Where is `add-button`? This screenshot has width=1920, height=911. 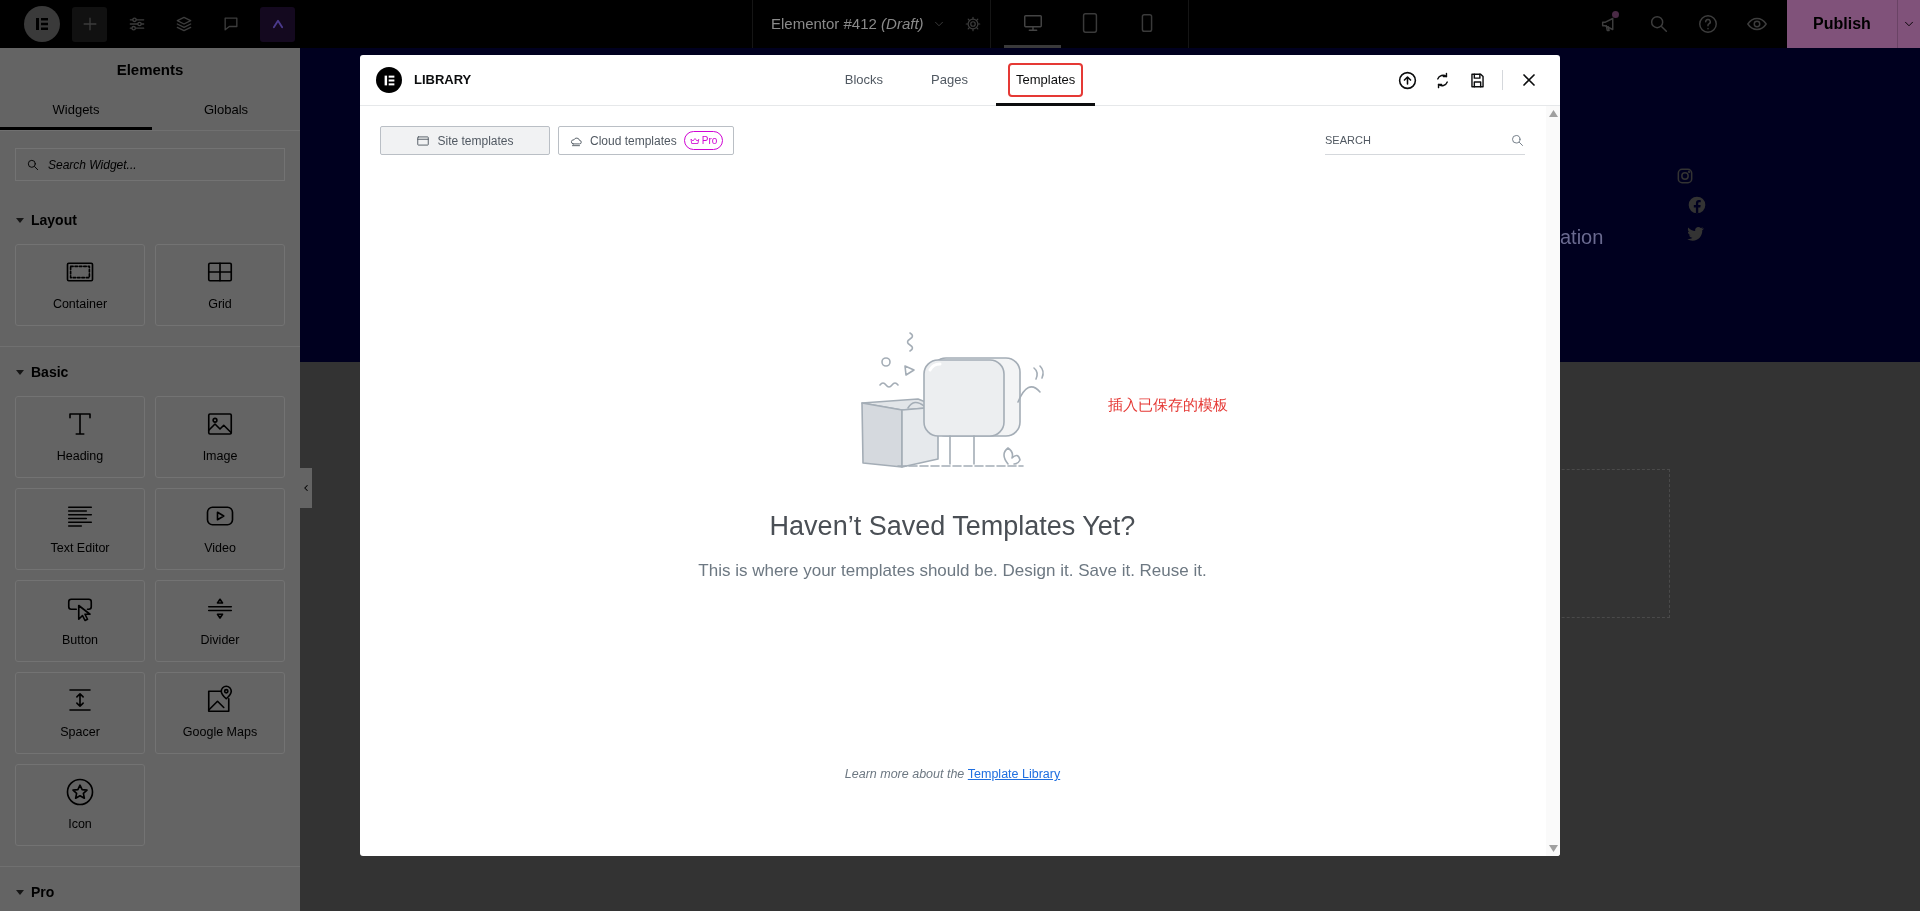
add-button is located at coordinates (89, 24).